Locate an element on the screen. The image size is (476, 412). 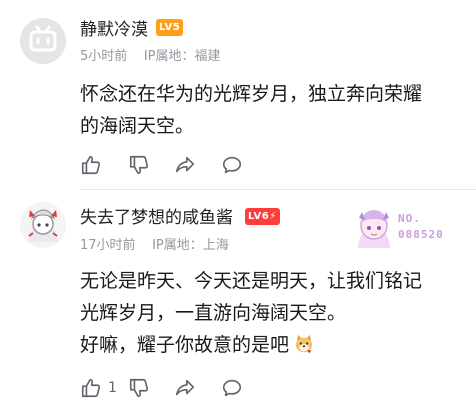
like-button is located at coordinates (94, 165).